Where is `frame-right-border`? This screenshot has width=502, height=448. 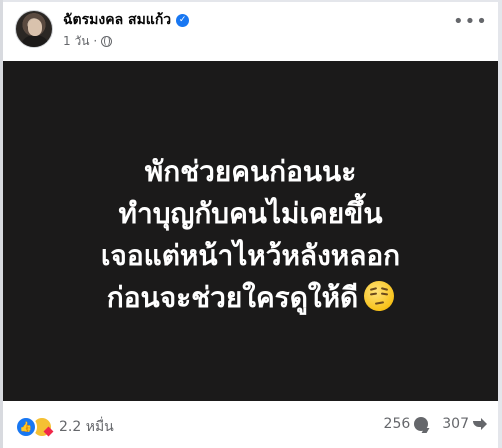
frame-right-border is located at coordinates (500, 224).